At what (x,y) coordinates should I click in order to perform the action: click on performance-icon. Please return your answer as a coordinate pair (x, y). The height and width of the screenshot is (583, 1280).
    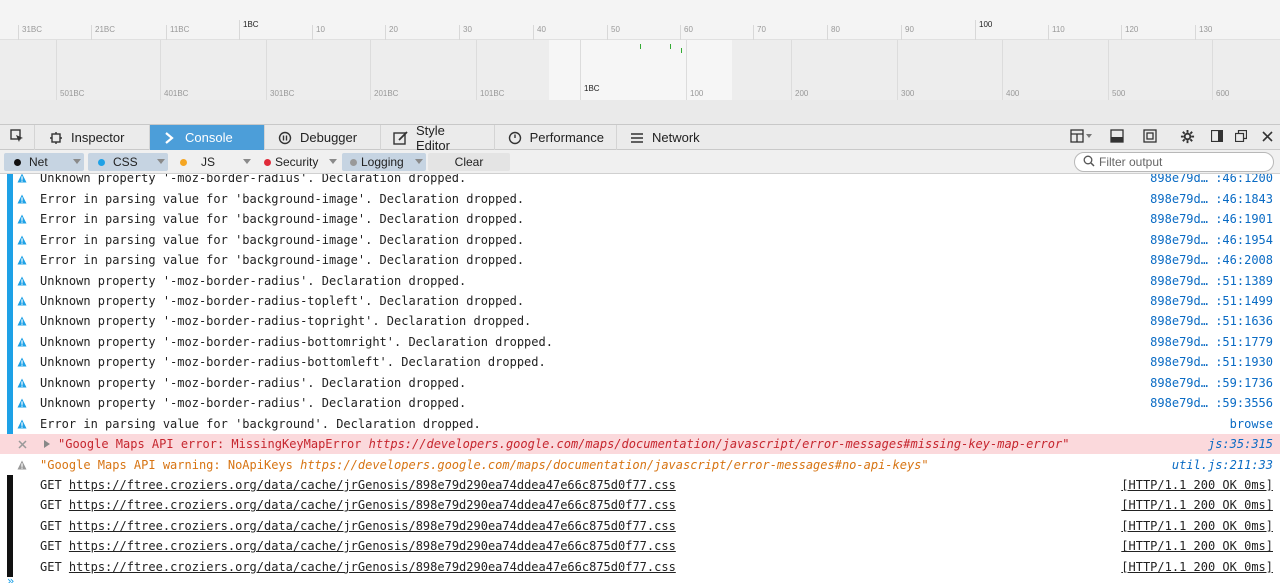
    Looking at the image, I should click on (515, 138).